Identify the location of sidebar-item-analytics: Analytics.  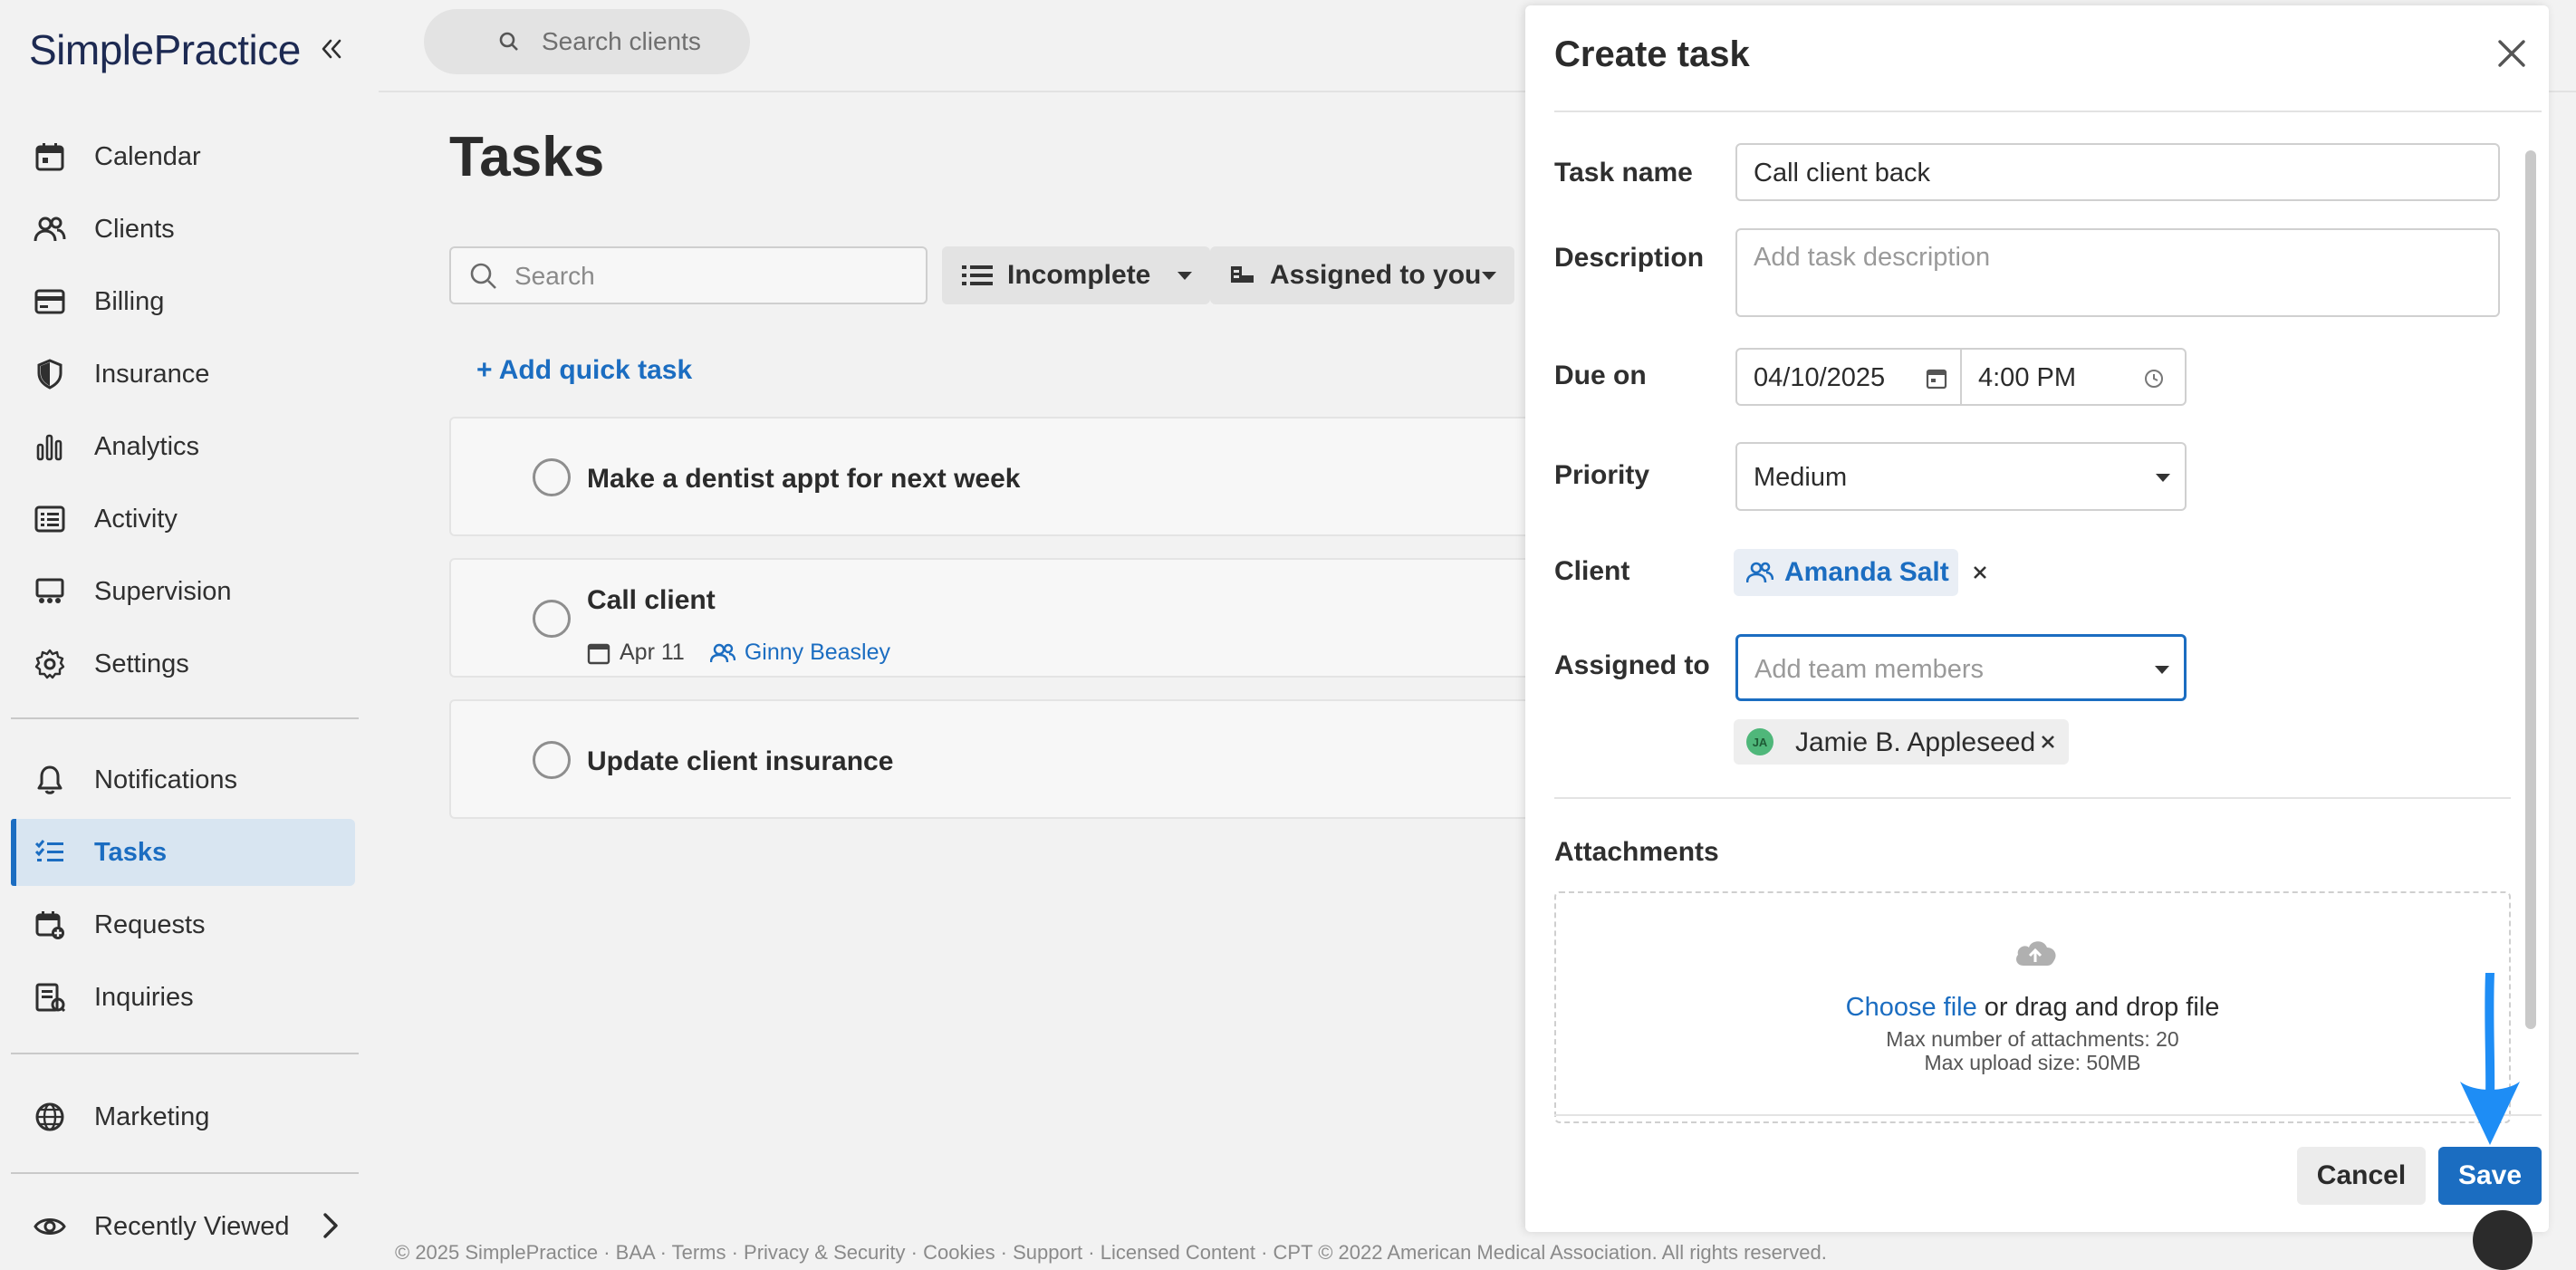
(183, 446).